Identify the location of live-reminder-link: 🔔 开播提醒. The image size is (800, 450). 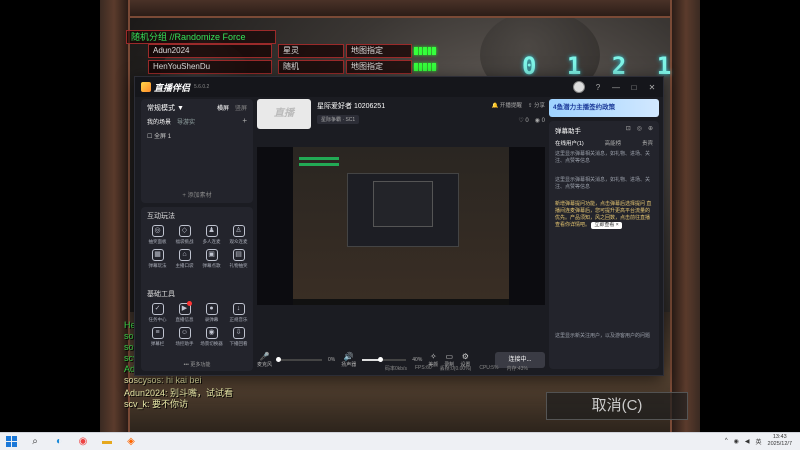
(506, 105).